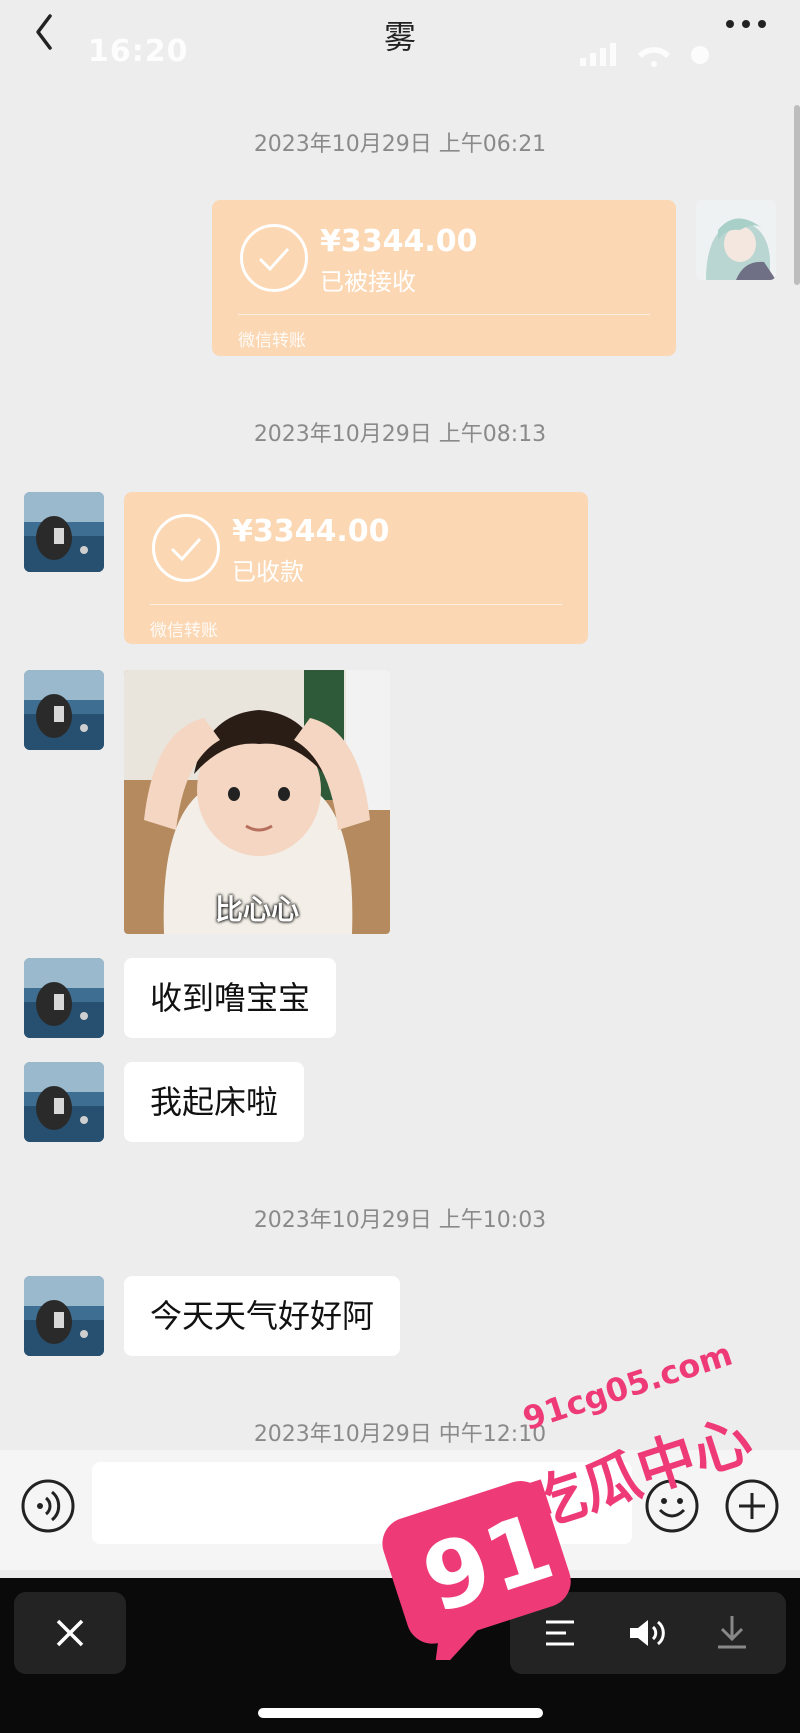 This screenshot has width=800, height=1733. Describe the element at coordinates (48, 1506) in the screenshot. I see `voice-icon` at that location.